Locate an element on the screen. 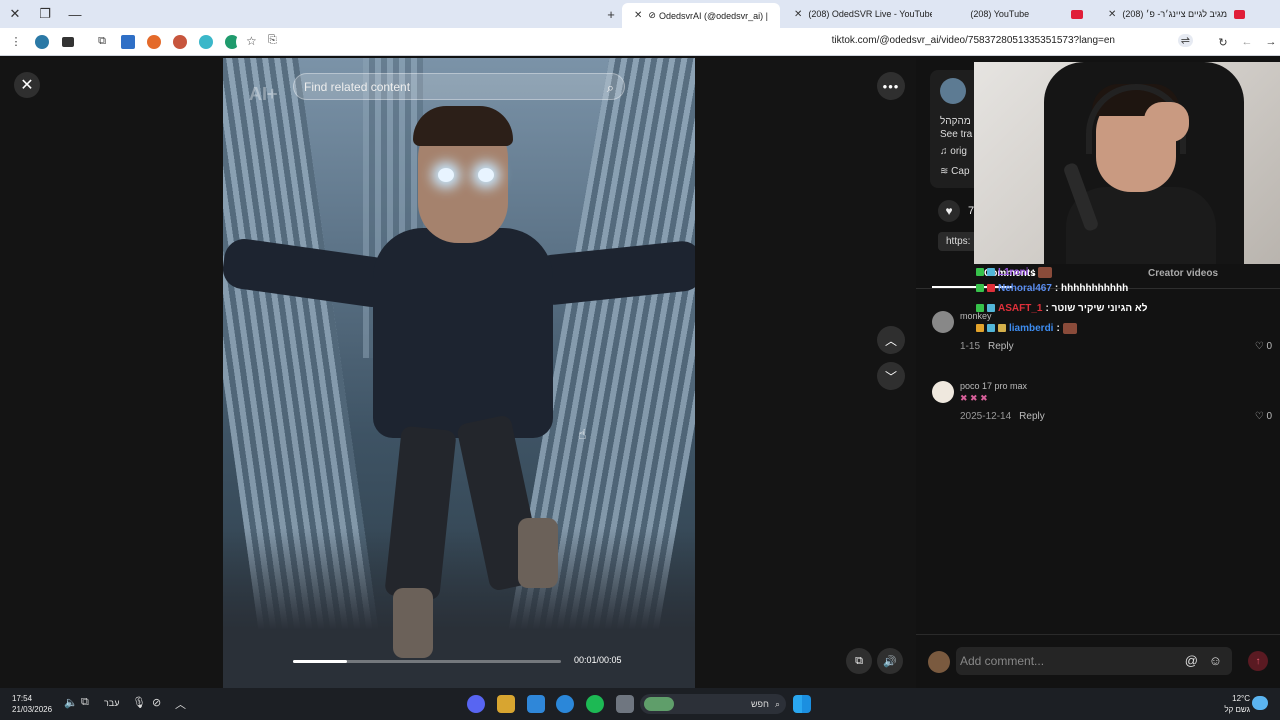  comment-date: 1-15 is located at coordinates (970, 346).